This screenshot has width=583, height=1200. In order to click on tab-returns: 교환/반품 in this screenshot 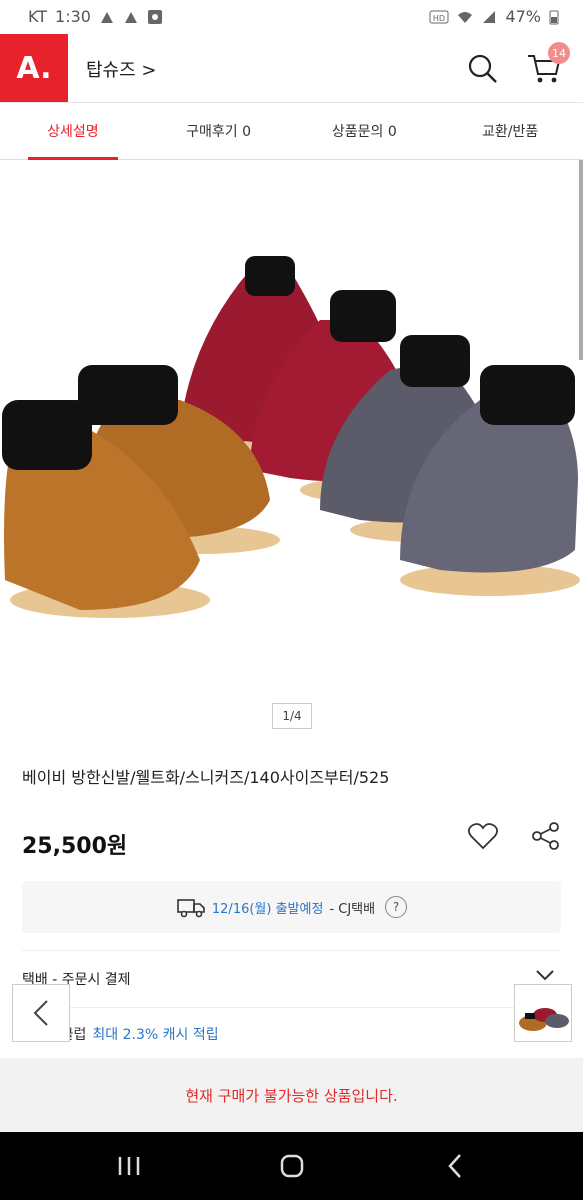, I will do `click(510, 131)`.